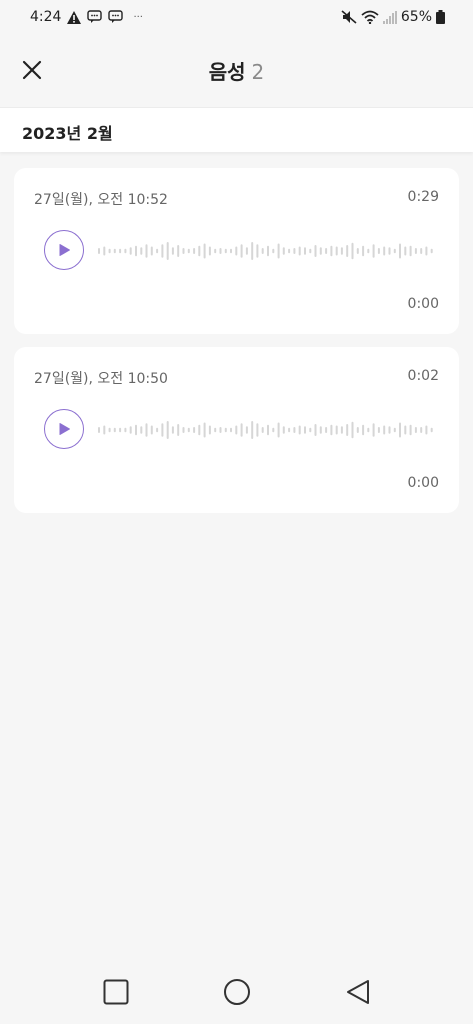 This screenshot has width=473, height=1024. I want to click on home-button, so click(237, 992).